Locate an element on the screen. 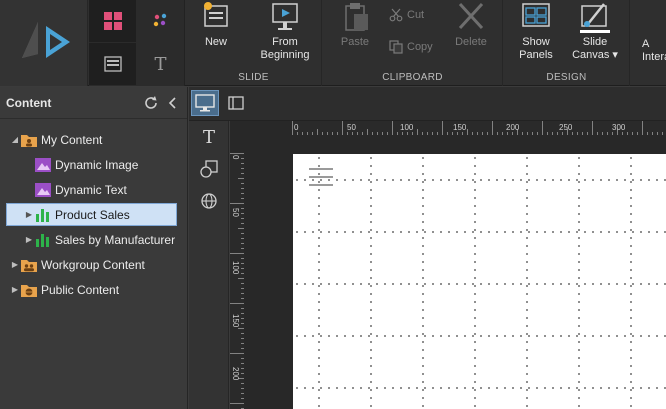 Image resolution: width=666 pixels, height=409 pixels. globe-icon is located at coordinates (209, 201).